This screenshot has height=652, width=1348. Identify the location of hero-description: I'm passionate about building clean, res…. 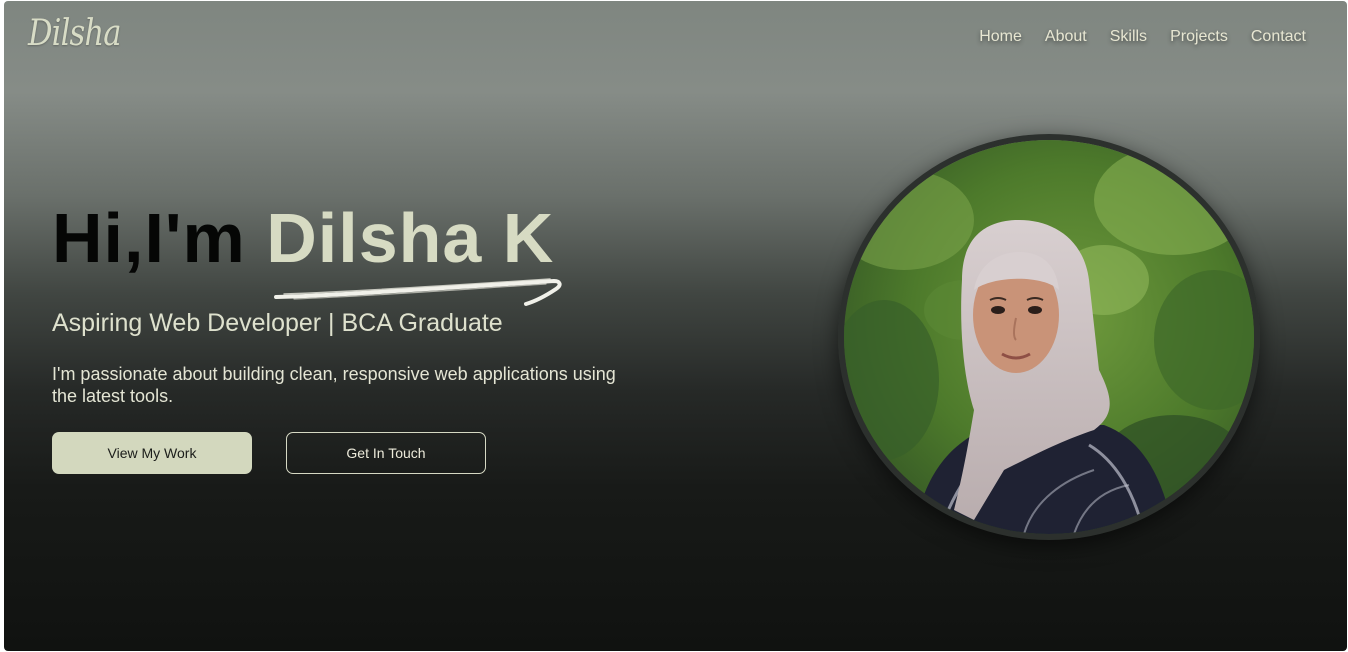
(334, 385).